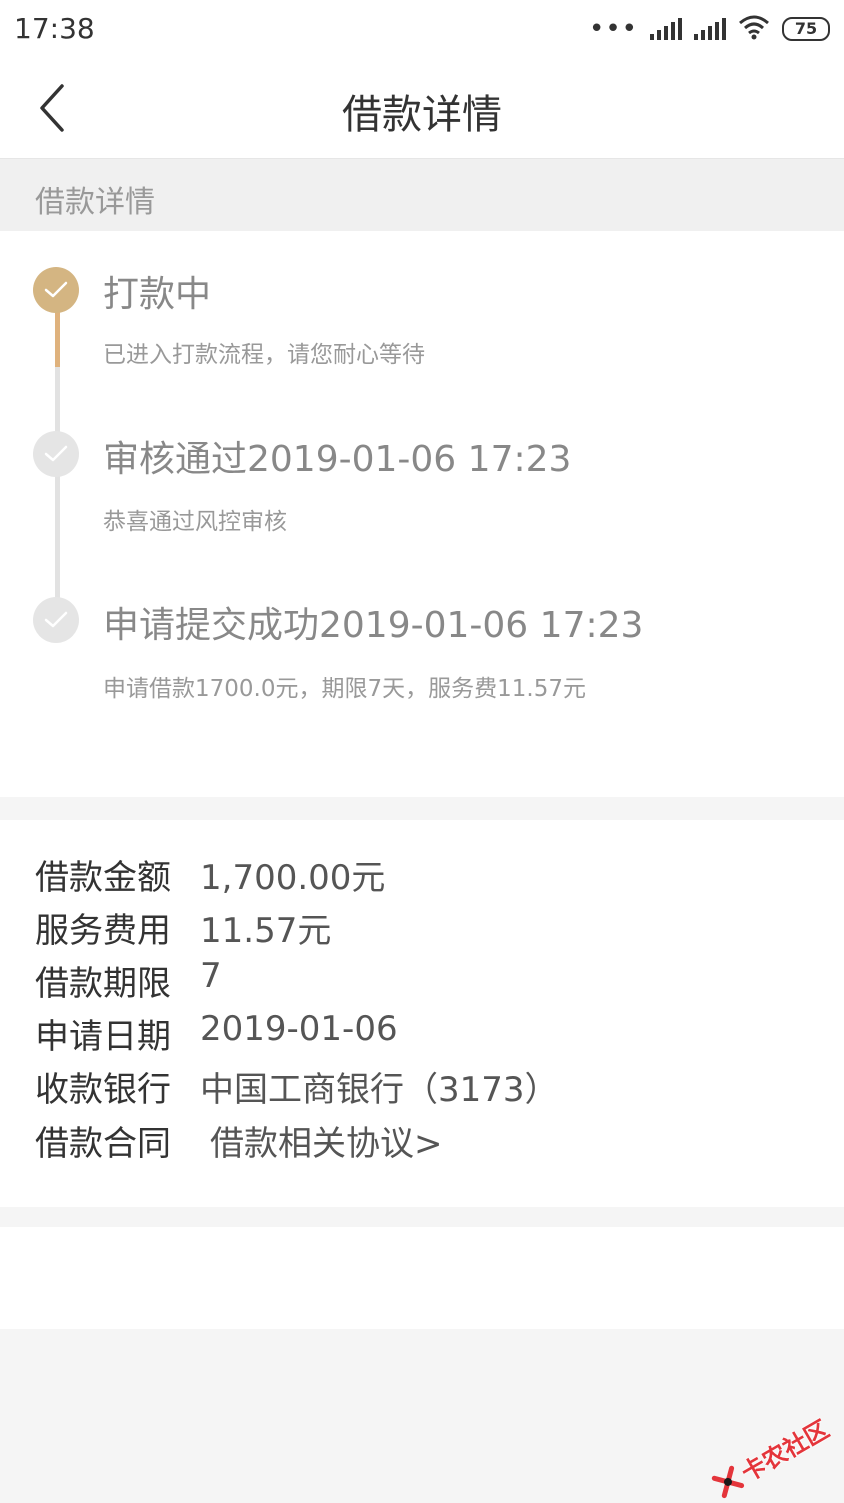  What do you see at coordinates (293, 878) in the screenshot?
I see `info-value: 1,700.00元` at bounding box center [293, 878].